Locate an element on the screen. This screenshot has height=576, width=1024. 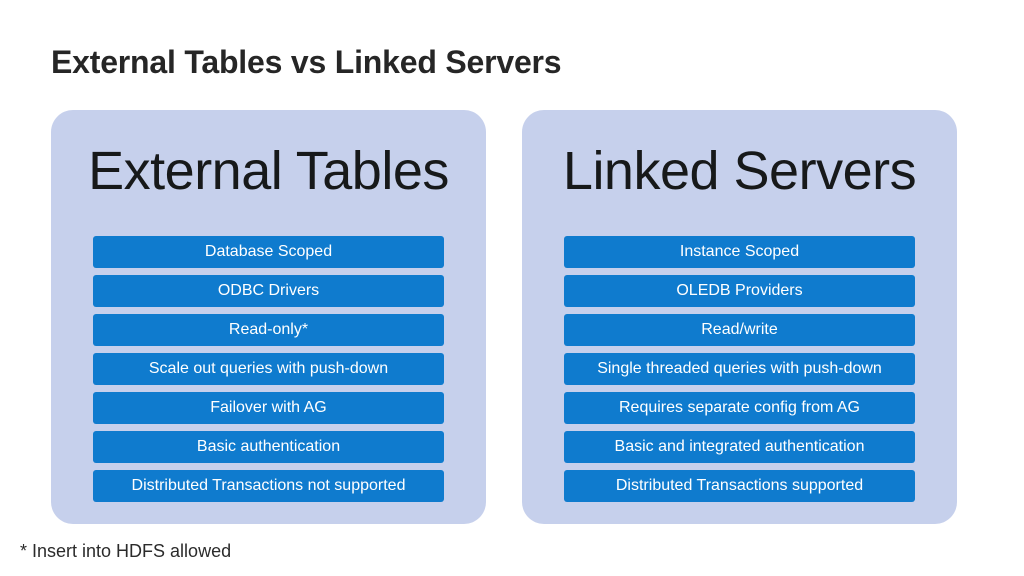
footnote: * Insert into HDFS allowed is located at coordinates (126, 551).